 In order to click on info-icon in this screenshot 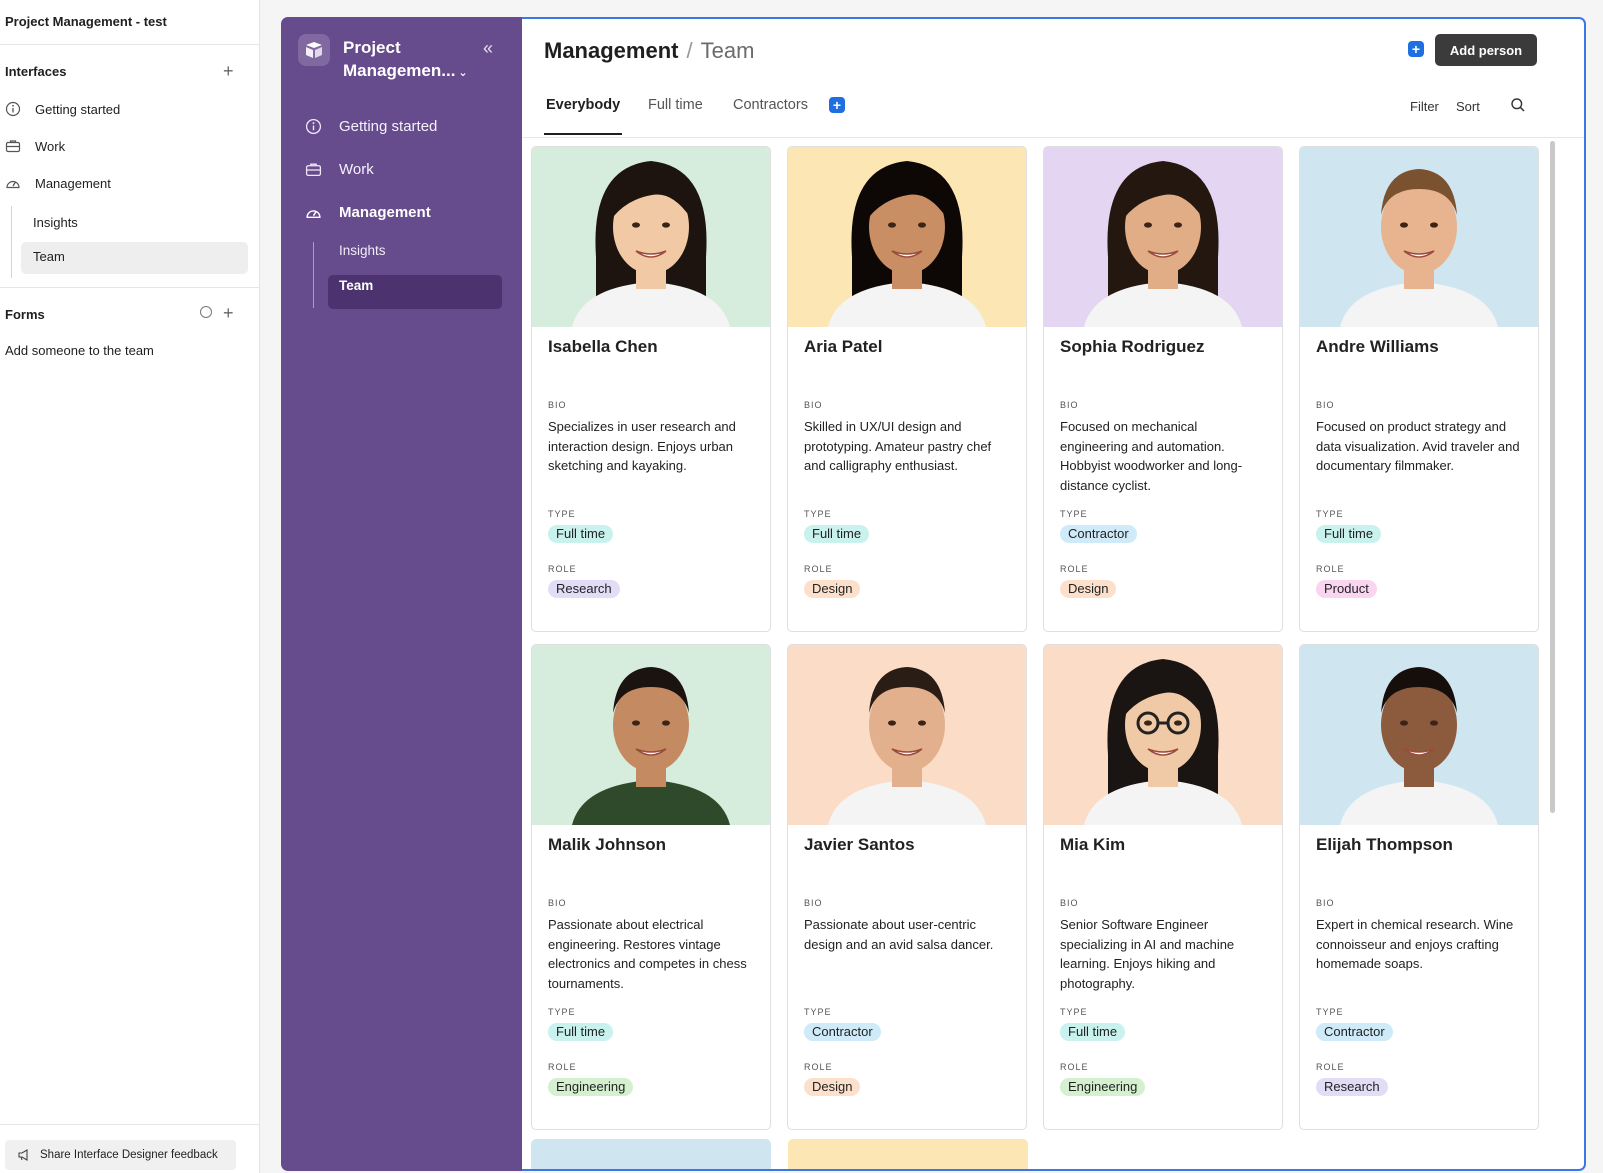, I will do `click(13, 109)`.